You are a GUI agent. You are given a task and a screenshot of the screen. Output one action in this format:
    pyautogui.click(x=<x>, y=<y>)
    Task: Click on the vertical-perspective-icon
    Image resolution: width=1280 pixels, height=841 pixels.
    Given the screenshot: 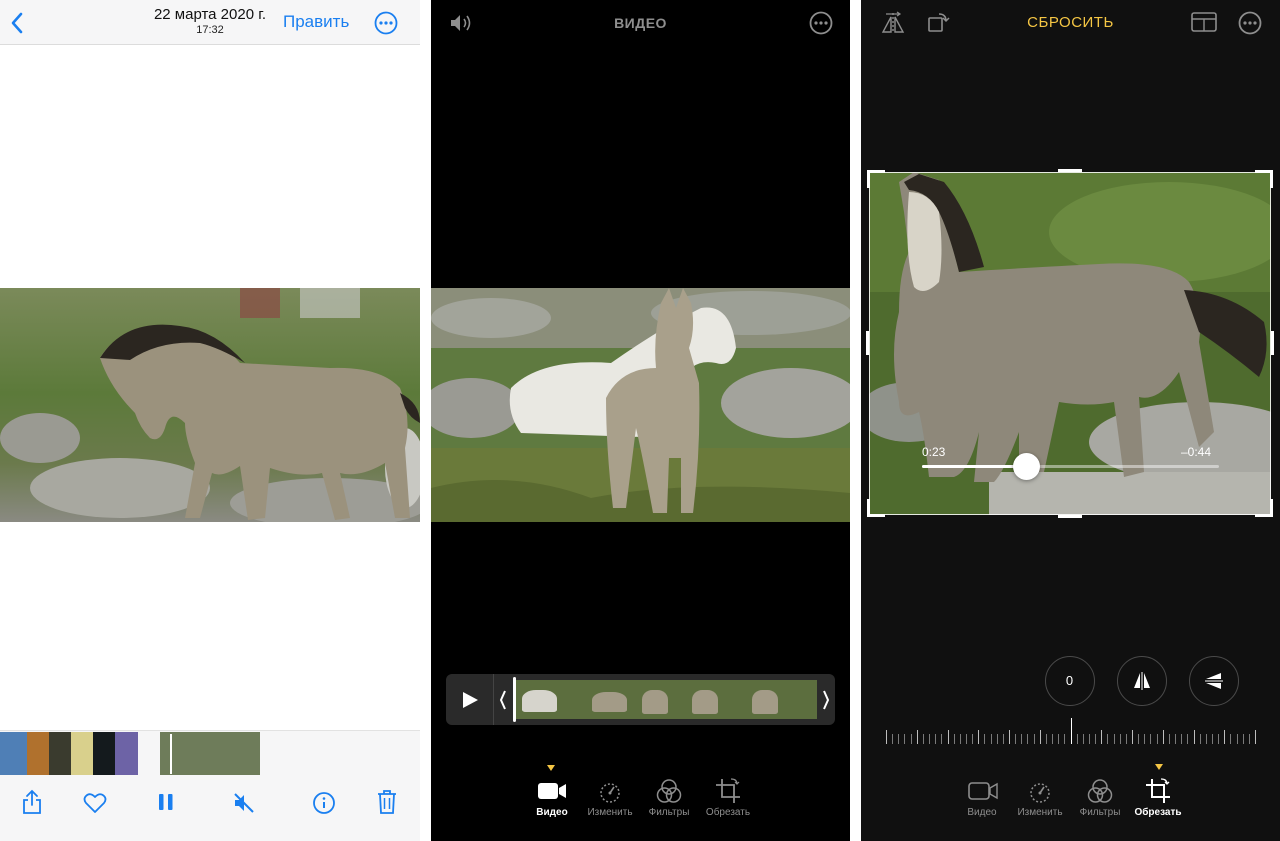 What is the action you would take?
    pyautogui.click(x=1142, y=681)
    